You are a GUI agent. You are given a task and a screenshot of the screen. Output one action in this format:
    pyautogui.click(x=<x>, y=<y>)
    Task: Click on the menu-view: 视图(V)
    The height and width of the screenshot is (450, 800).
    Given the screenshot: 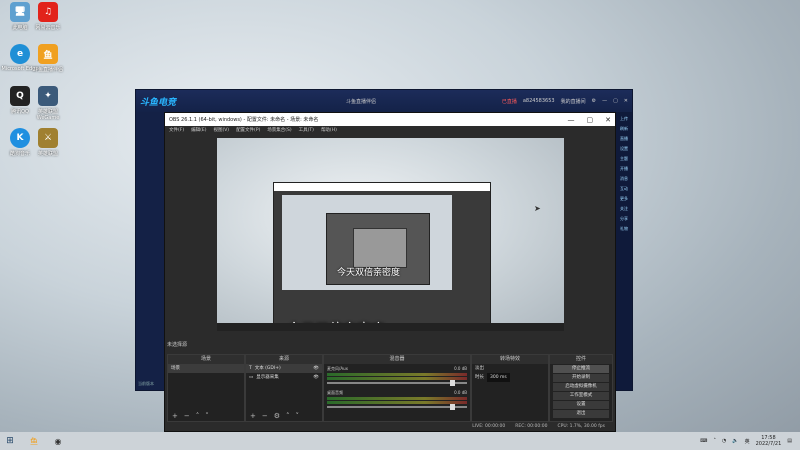 What is the action you would take?
    pyautogui.click(x=221, y=131)
    